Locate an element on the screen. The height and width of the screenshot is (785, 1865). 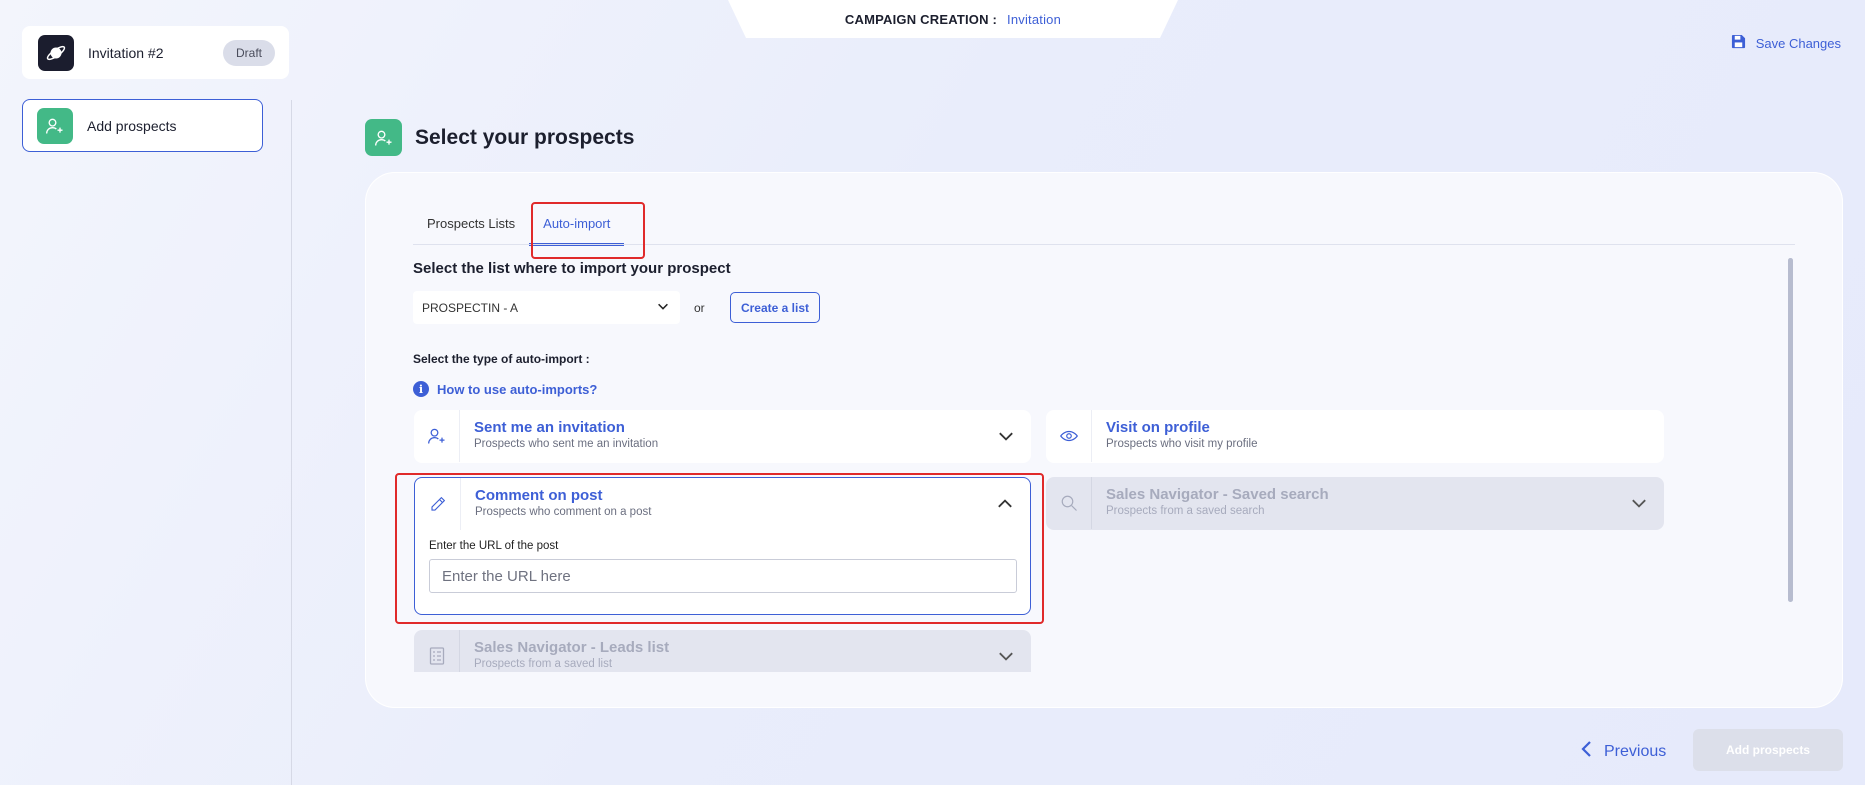
previous-button: Previous is located at coordinates (1623, 751).